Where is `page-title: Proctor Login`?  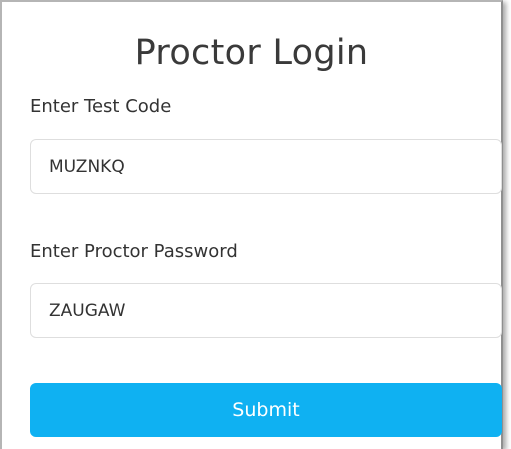
page-title: Proctor Login is located at coordinates (251, 53).